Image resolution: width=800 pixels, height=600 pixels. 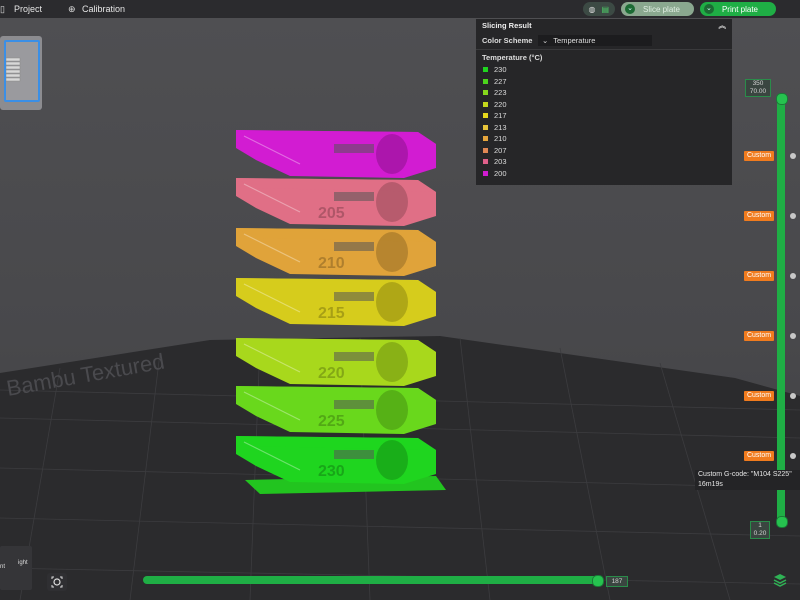 What do you see at coordinates (16, 568) in the screenshot?
I see `orientation-cube: nt ight` at bounding box center [16, 568].